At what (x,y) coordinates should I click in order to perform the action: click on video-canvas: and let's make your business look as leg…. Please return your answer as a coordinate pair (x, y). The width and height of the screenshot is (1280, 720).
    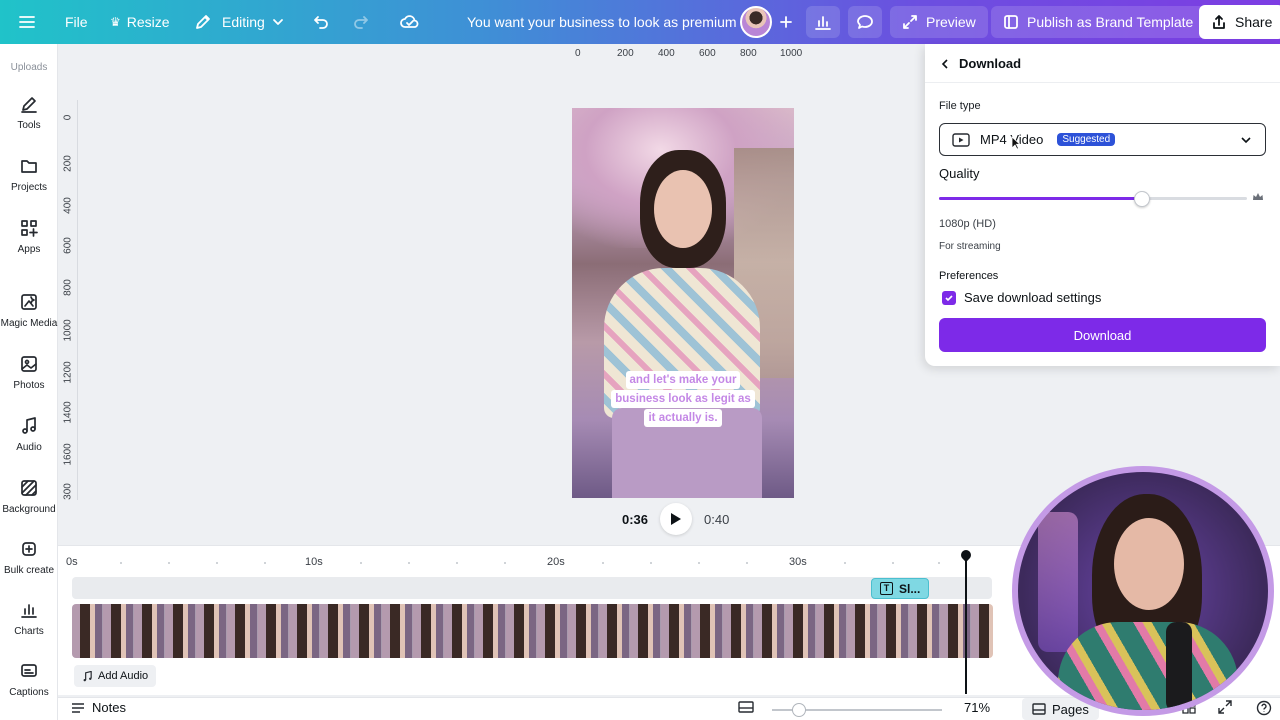
    Looking at the image, I should click on (683, 303).